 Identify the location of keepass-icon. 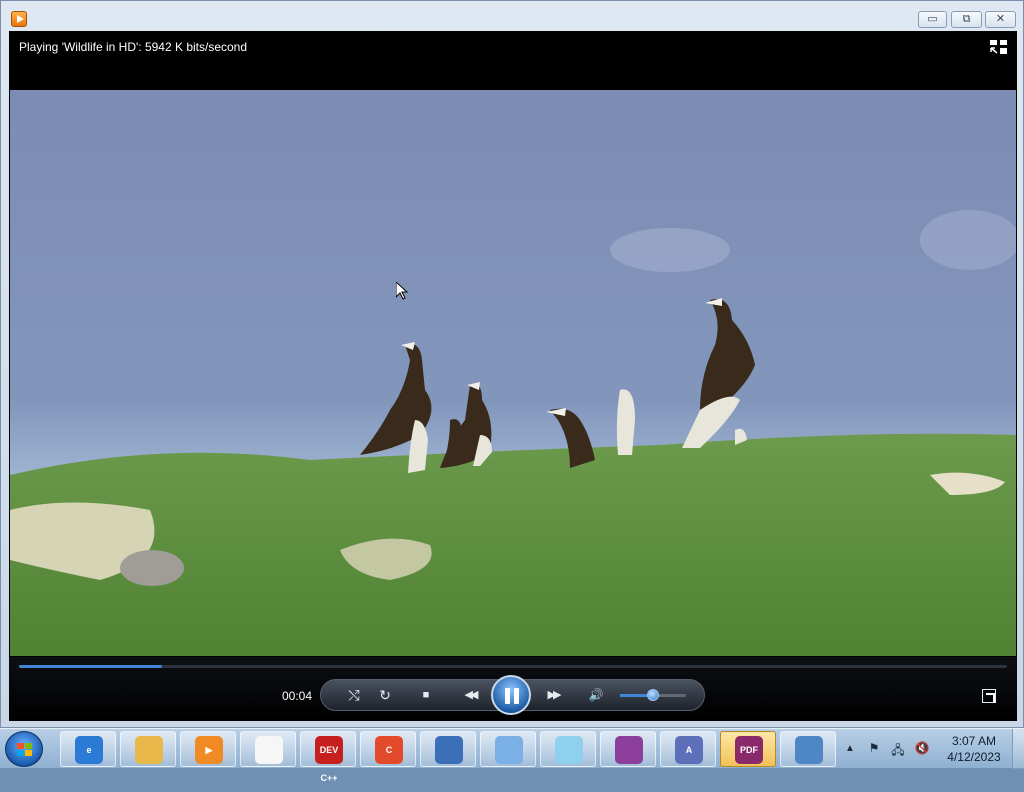
(269, 750).